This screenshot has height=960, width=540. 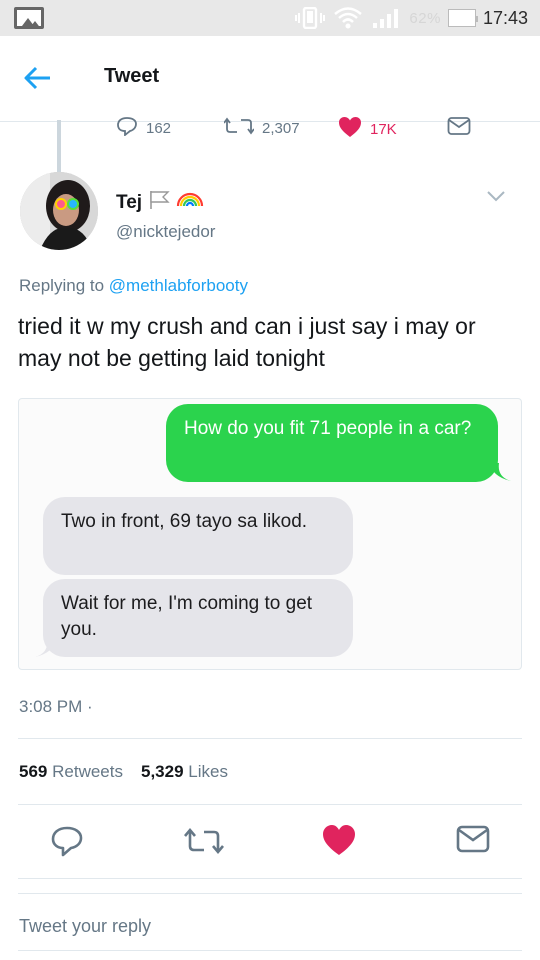 I want to click on thread-line, so click(x=59, y=146).